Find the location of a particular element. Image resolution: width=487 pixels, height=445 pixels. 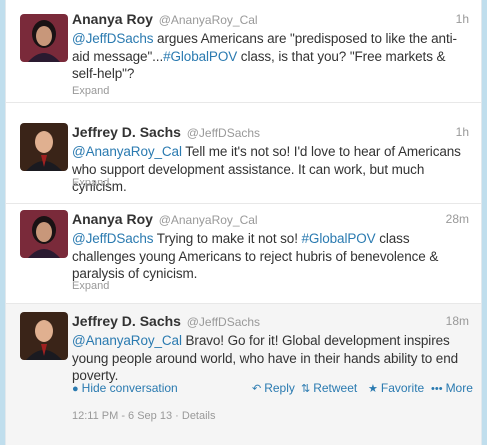

favorite-button: ★ Favorite is located at coordinates (396, 388).